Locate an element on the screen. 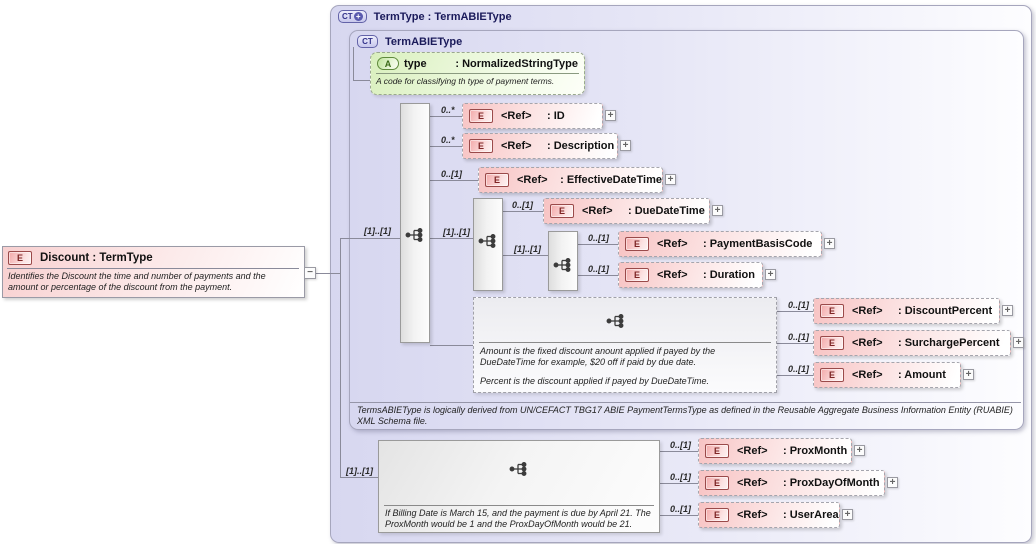  complextype-termabietype-header: CT TermABIEType is located at coordinates (409, 41).